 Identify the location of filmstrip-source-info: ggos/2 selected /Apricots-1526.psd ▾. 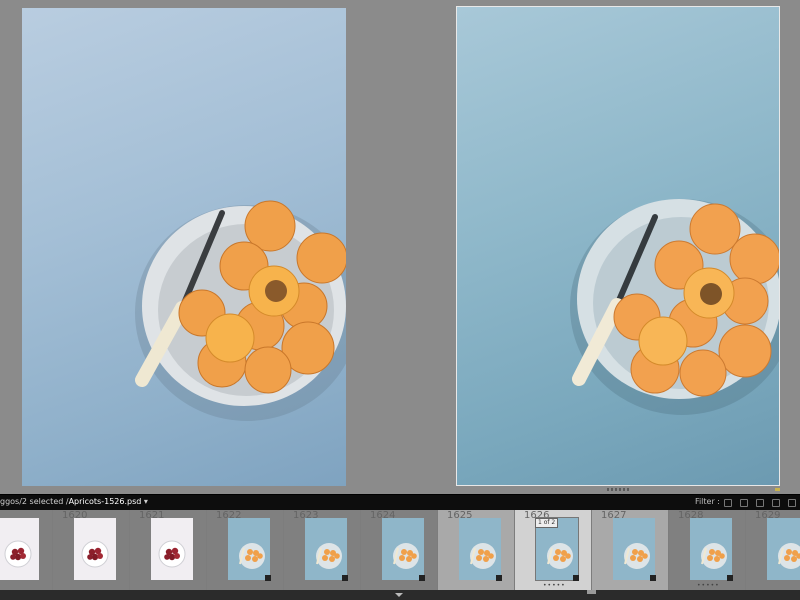
(74, 501).